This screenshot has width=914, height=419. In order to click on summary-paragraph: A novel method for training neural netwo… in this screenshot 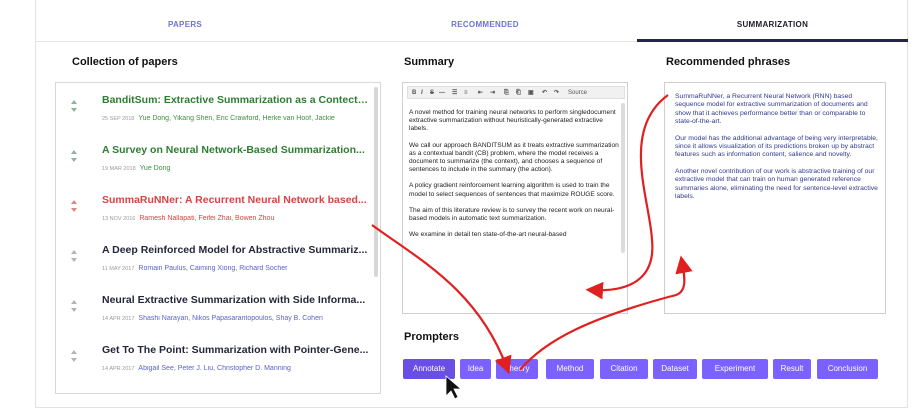, I will do `click(512, 121)`.